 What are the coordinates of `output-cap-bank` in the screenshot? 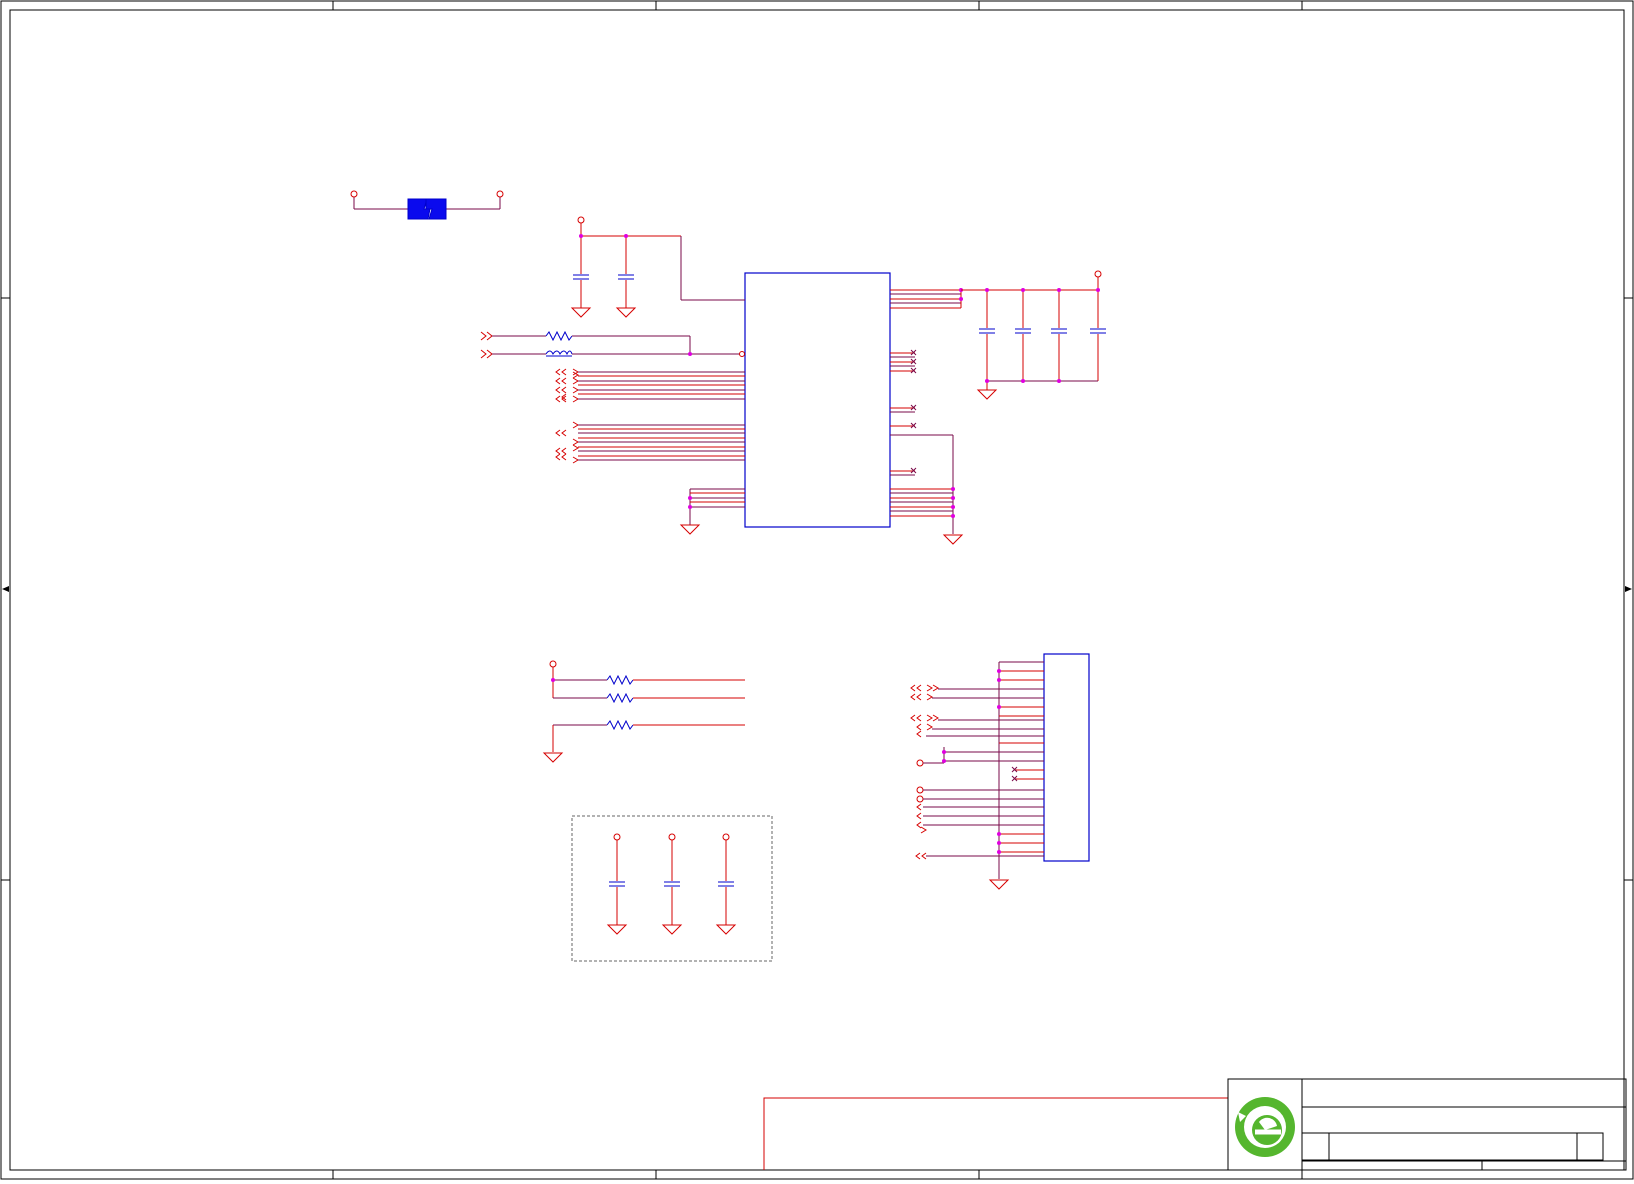 It's located at (1033, 335).